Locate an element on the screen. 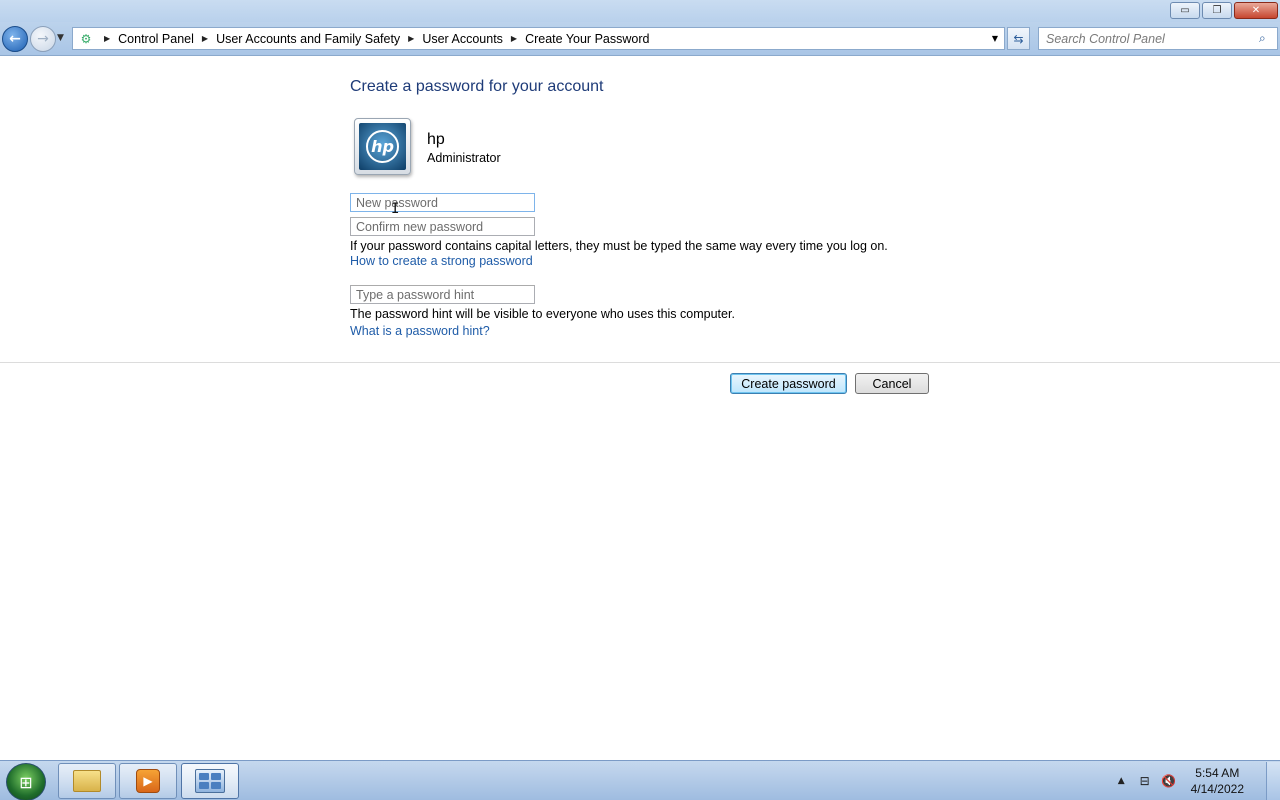 This screenshot has width=1280, height=800. close-button: ✕ is located at coordinates (1256, 10).